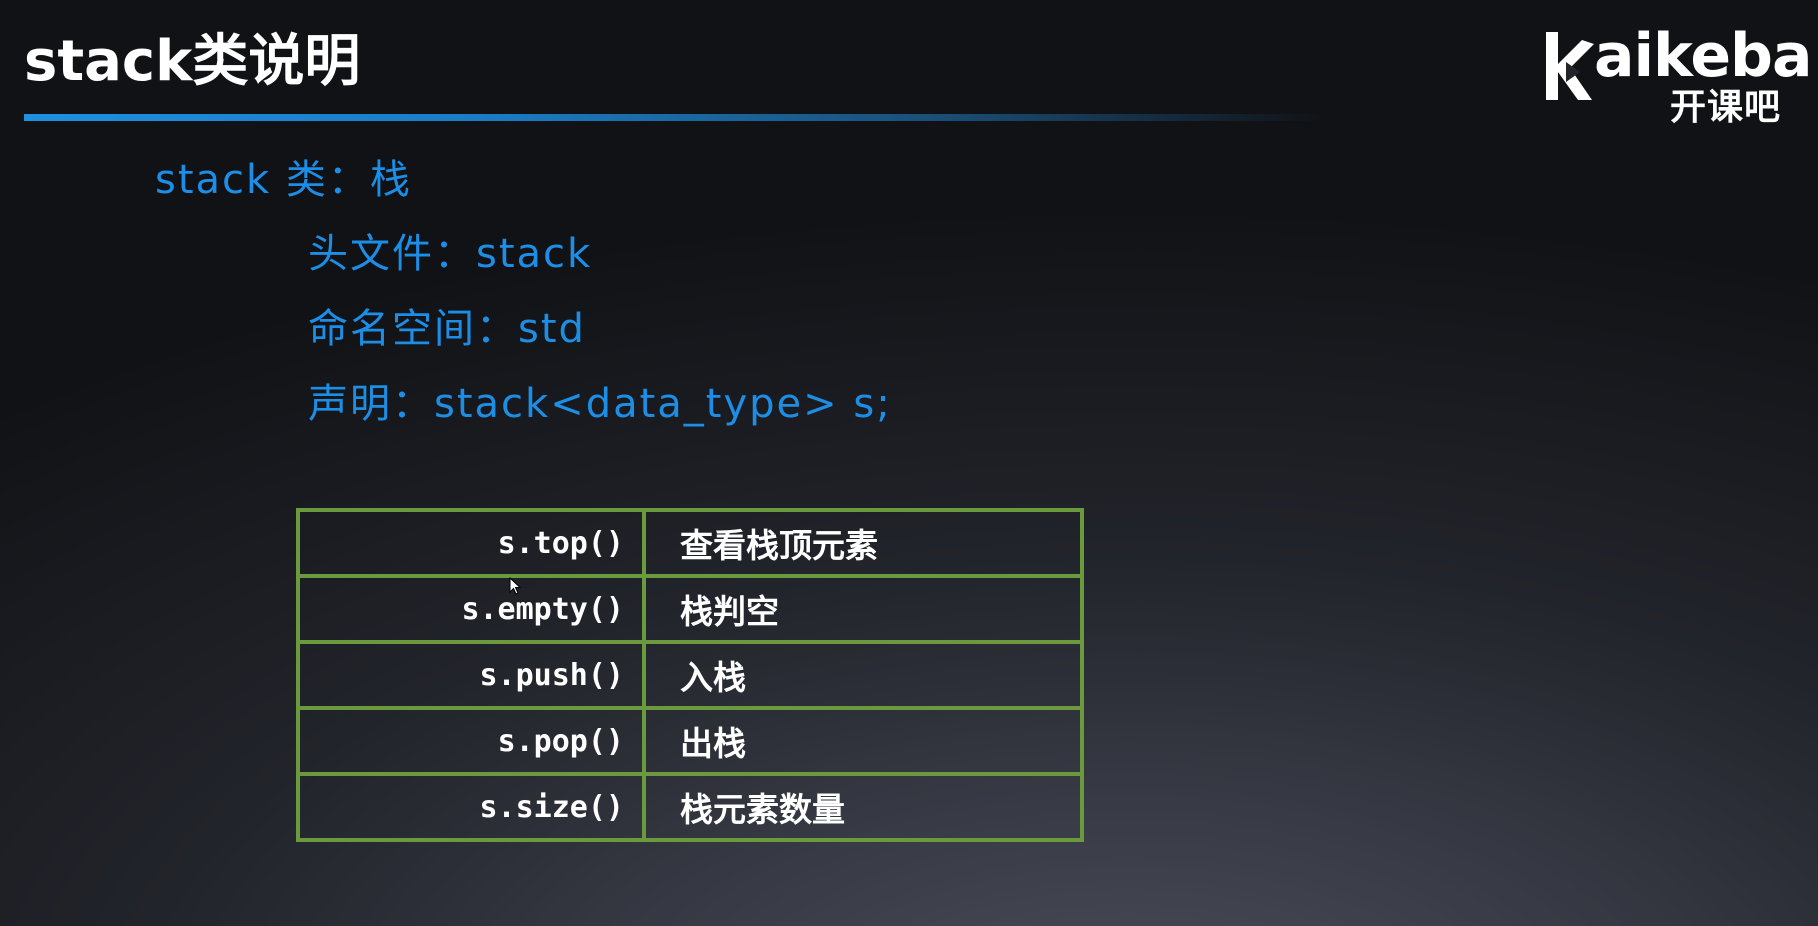  What do you see at coordinates (1676, 76) in the screenshot?
I see `kaikeba-logo: aikeba 开课吧` at bounding box center [1676, 76].